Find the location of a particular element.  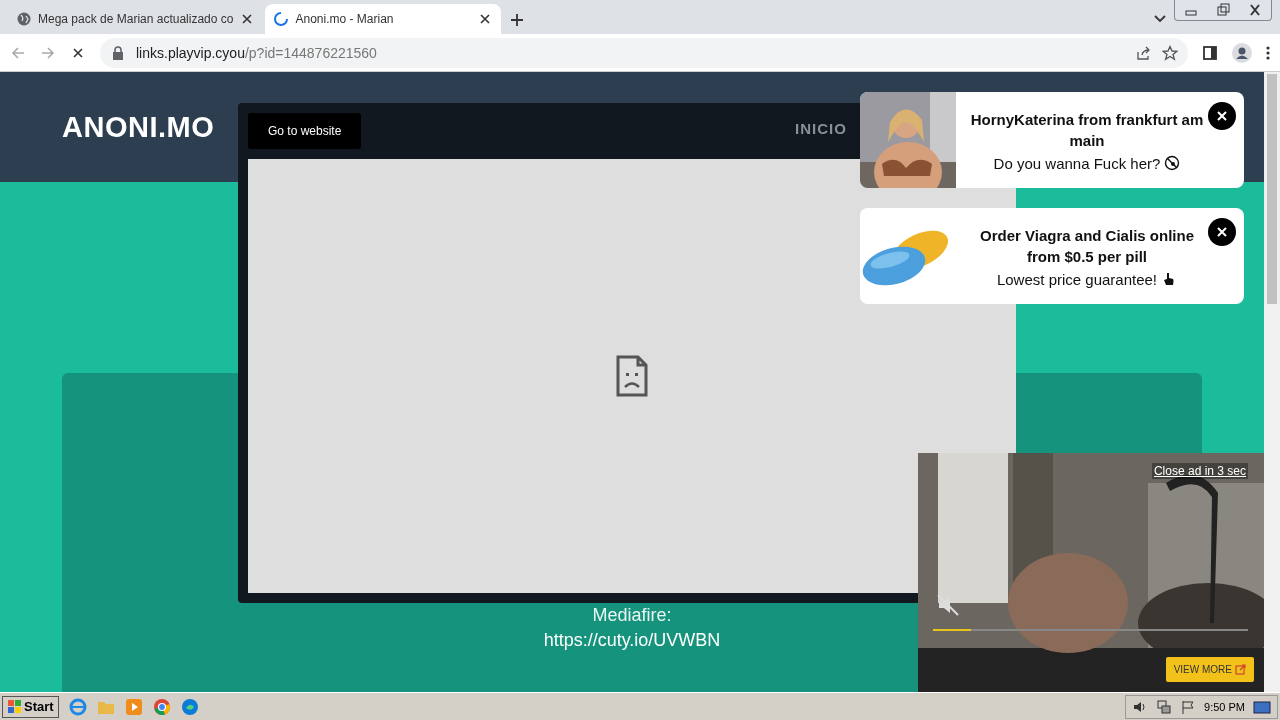

scrollbar is located at coordinates (1272, 382).